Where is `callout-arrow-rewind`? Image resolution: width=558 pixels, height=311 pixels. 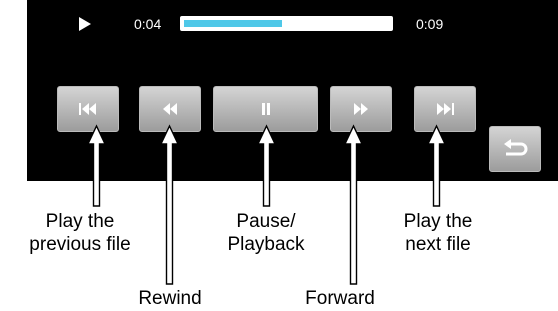 callout-arrow-rewind is located at coordinates (169, 204).